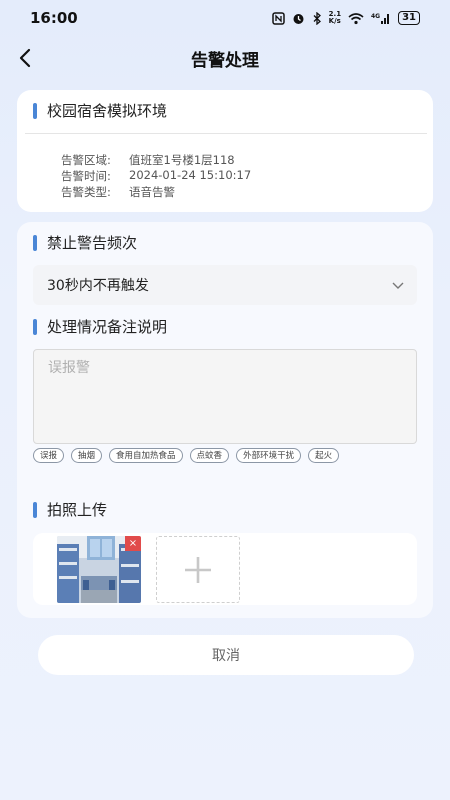 The image size is (450, 800). I want to click on tag-fire: 起火, so click(324, 455).